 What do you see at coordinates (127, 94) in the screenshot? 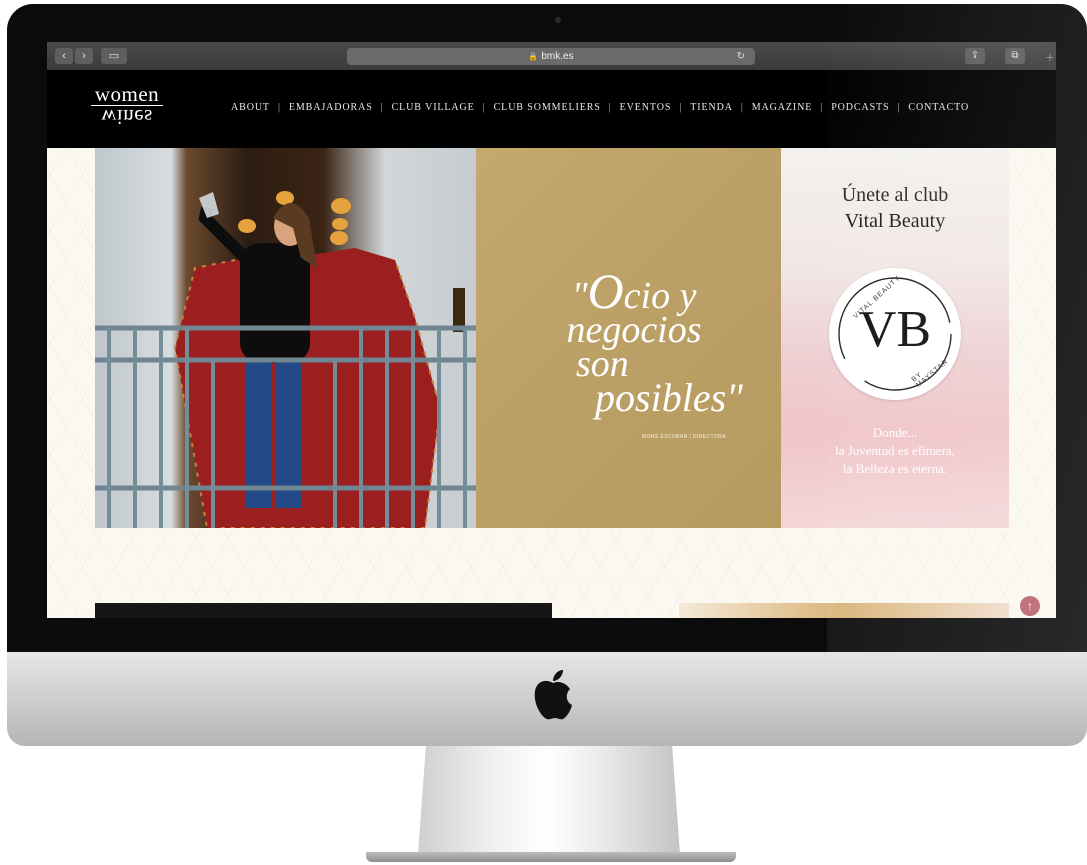
I see `logo-word-top: women` at bounding box center [127, 94].